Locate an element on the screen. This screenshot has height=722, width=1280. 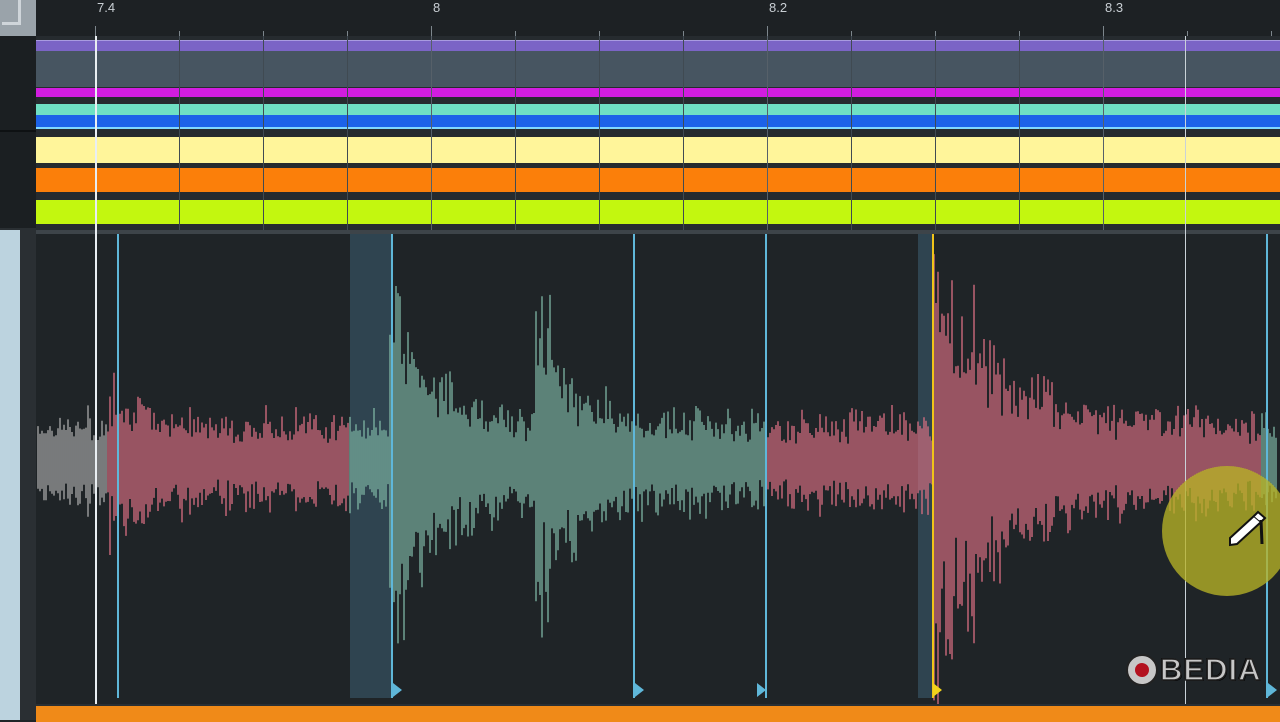
ruler-label: 8.2 is located at coordinates (778, 7).